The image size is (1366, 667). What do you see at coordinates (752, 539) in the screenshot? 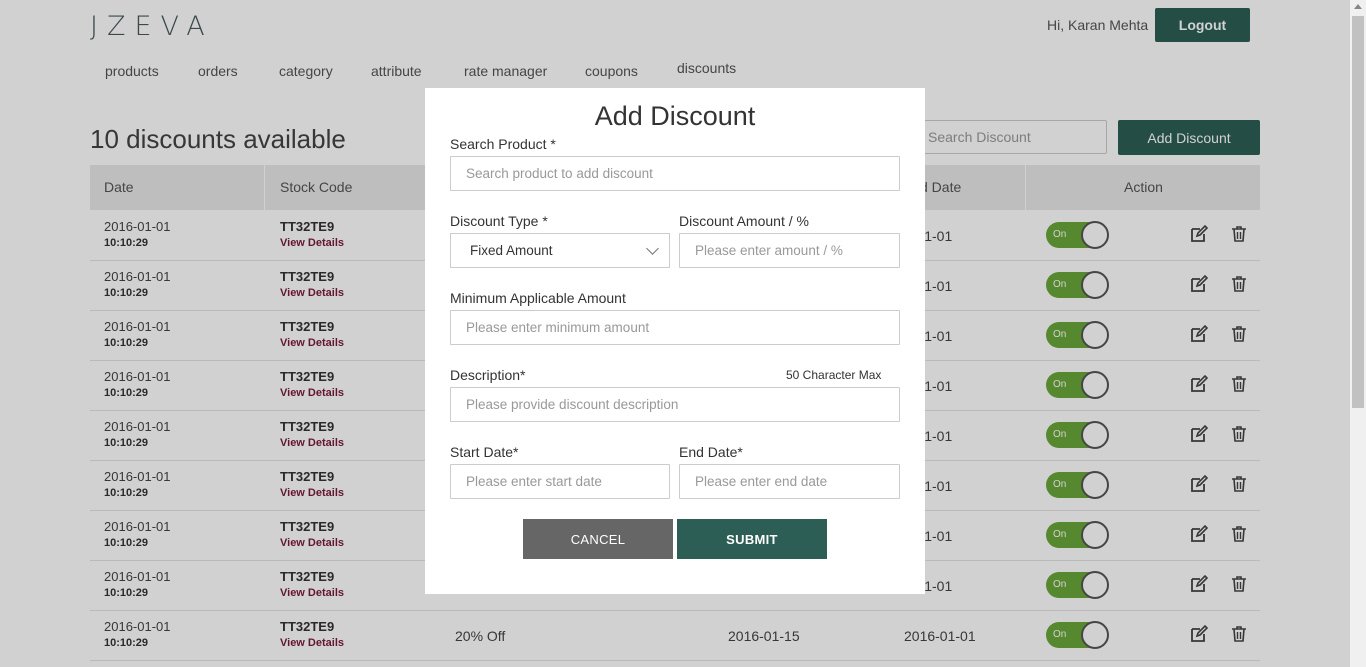
I see `submit-button: SUBMIT` at bounding box center [752, 539].